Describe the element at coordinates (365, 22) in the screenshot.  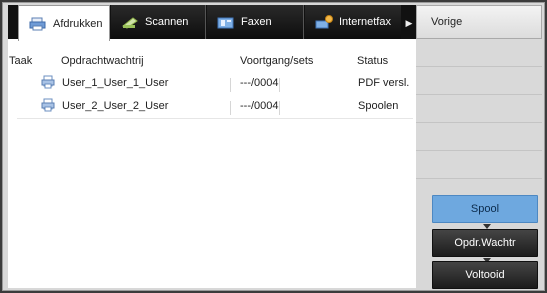
I see `tab-internetfax-label: Internetfax` at that location.